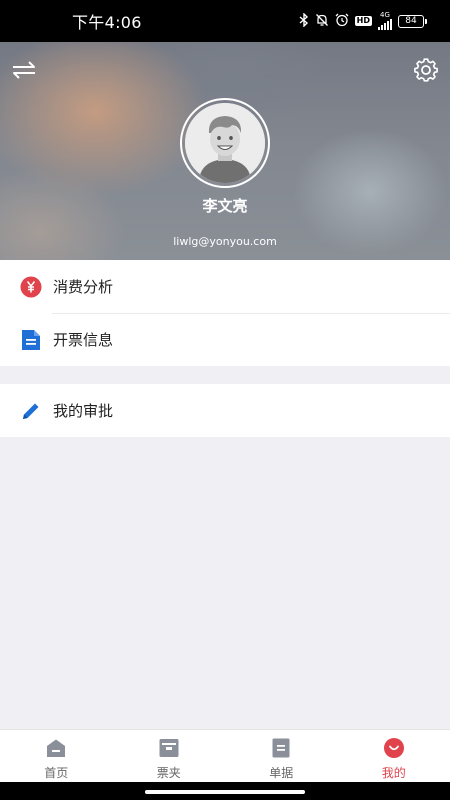  I want to click on document-icon, so click(31, 340).